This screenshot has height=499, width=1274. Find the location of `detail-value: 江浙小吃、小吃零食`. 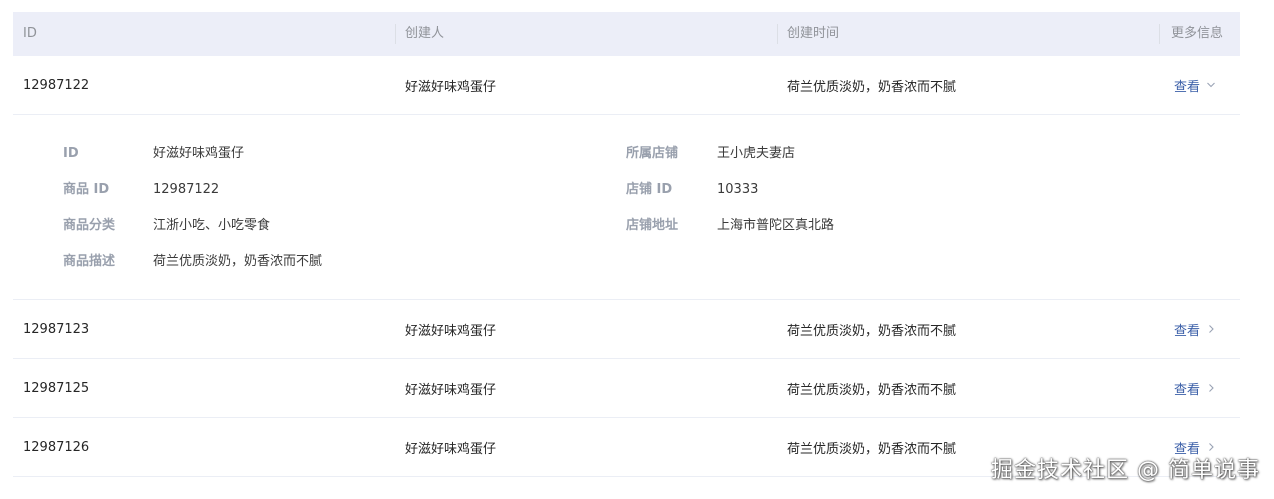

detail-value: 江浙小吃、小吃零食 is located at coordinates (212, 225).